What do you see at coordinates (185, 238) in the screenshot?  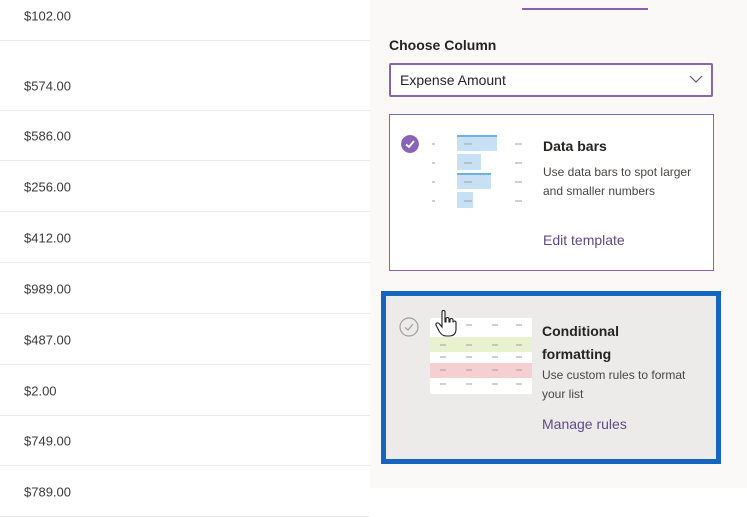 I see `list-row: $412.00` at bounding box center [185, 238].